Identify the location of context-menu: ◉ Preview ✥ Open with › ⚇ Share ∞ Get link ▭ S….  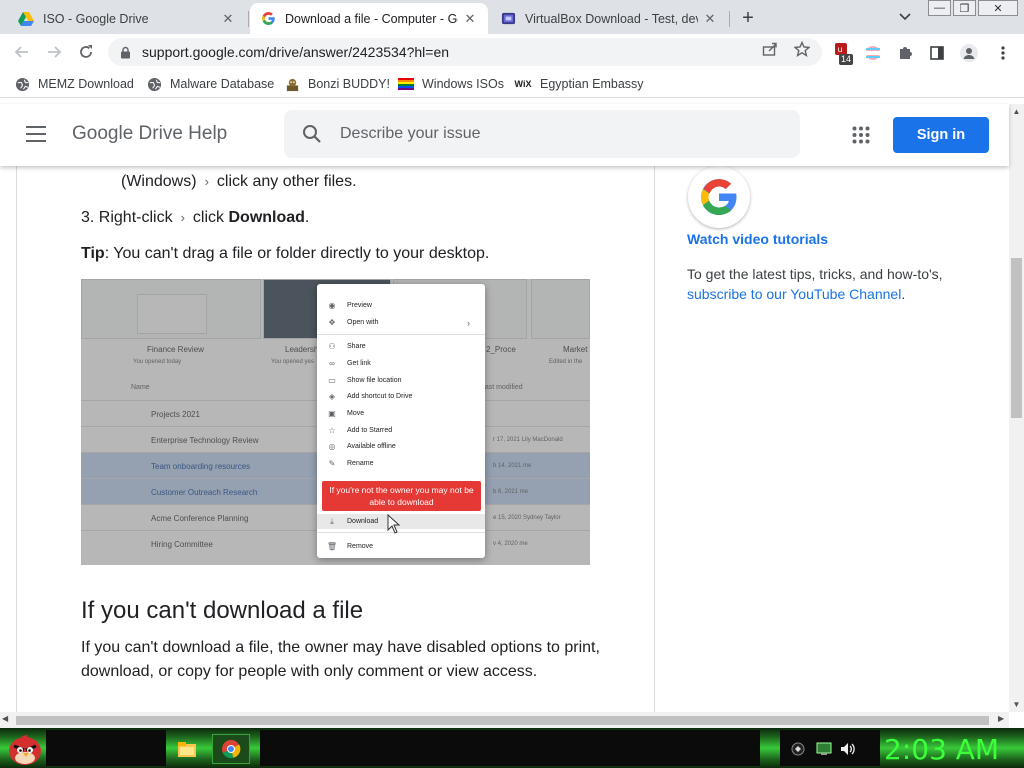
(401, 421).